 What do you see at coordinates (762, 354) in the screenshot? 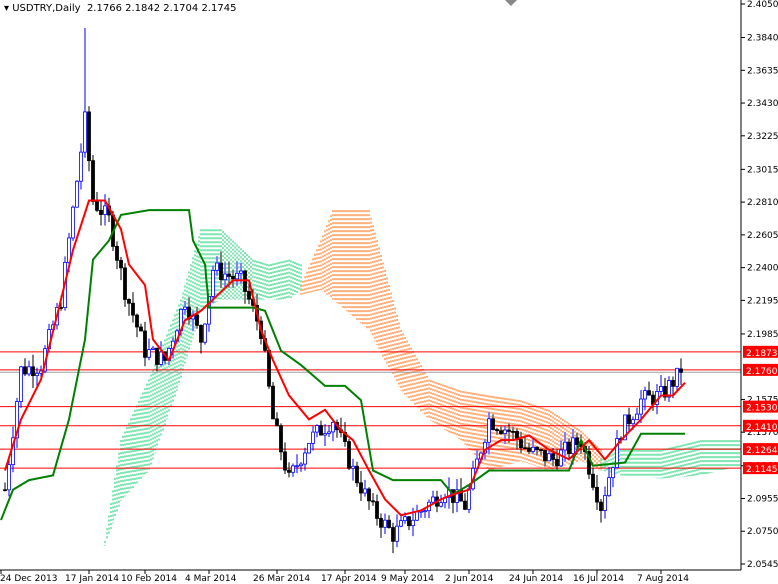
I see `level-label: 2.1873` at bounding box center [762, 354].